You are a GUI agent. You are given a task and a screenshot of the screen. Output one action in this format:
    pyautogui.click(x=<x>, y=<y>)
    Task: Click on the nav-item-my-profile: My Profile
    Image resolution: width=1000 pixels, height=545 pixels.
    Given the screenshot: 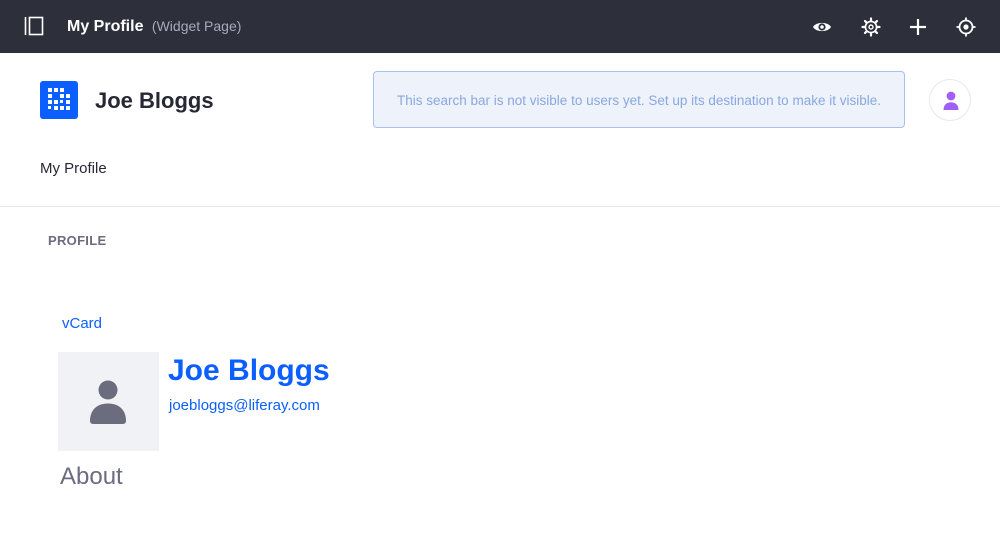 What is the action you would take?
    pyautogui.click(x=73, y=169)
    